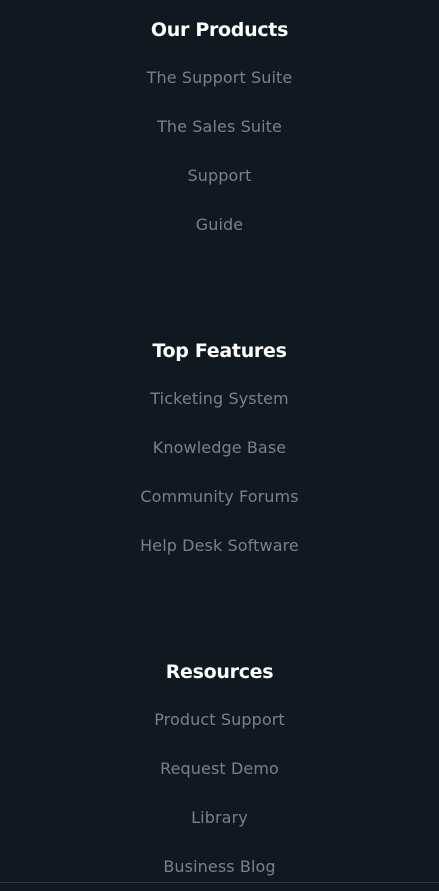  I want to click on request-demo-link: Request Demo, so click(219, 768).